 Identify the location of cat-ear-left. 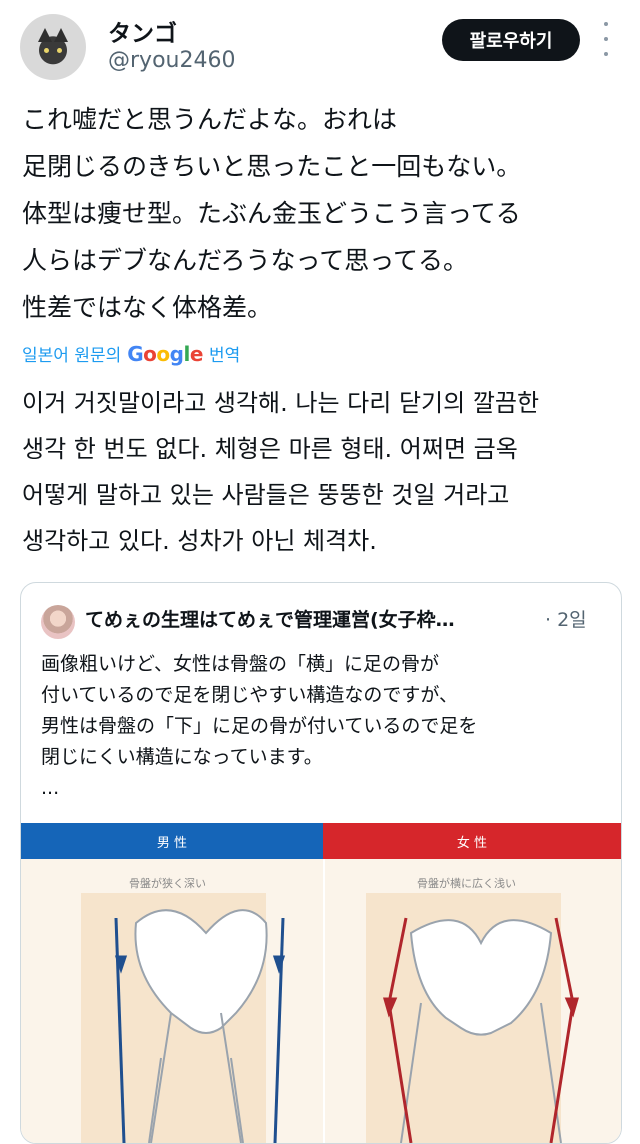
(45, 35).